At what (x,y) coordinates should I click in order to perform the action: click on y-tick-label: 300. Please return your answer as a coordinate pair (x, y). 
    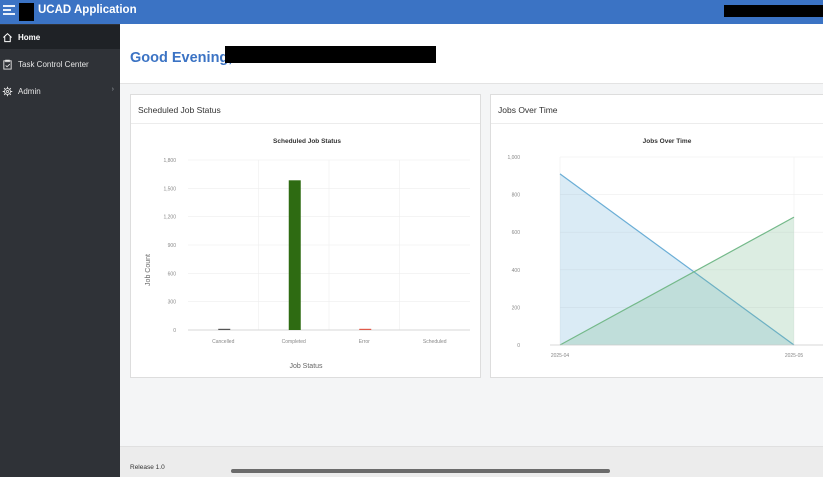
    Looking at the image, I should click on (172, 303).